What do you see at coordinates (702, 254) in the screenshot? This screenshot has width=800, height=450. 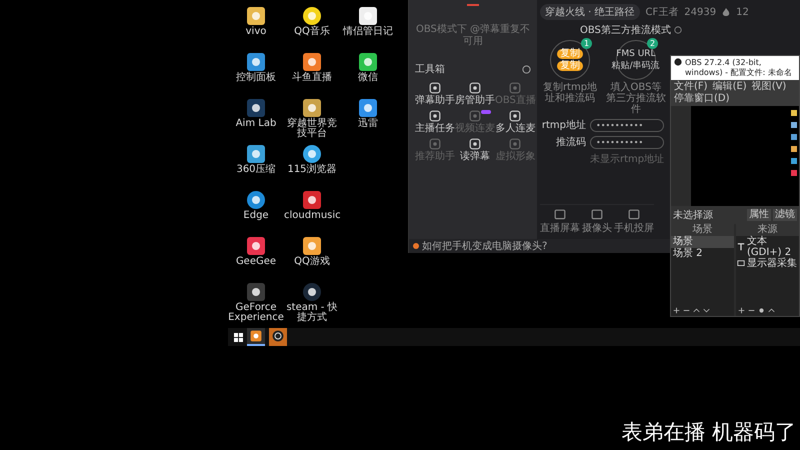 I see `scene-item: 场景 2` at bounding box center [702, 254].